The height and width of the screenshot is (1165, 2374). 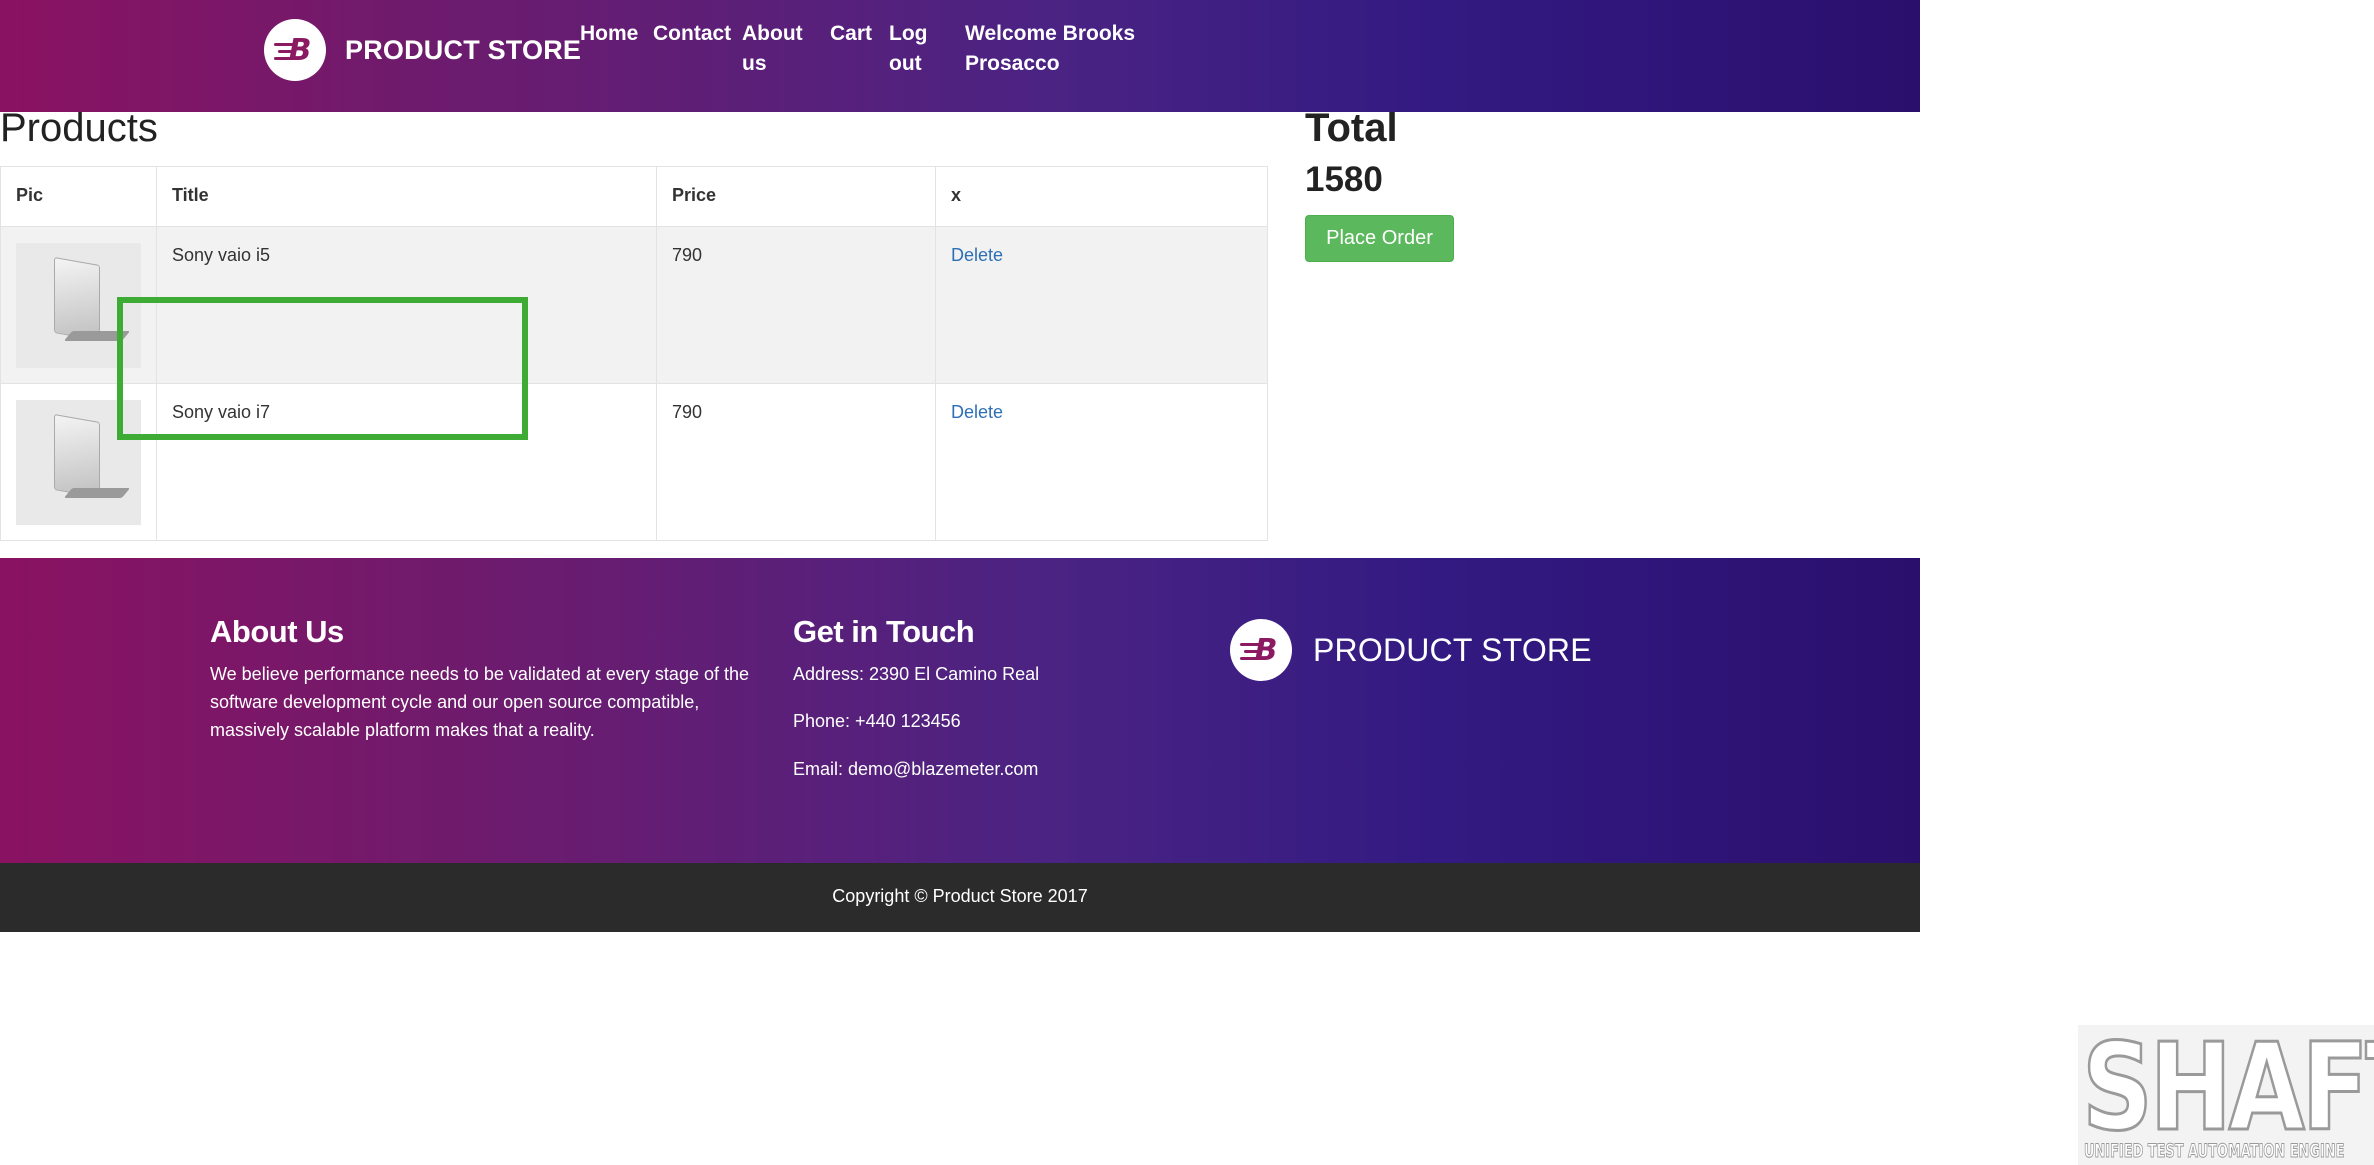 I want to click on footer-brand-name: PRODUCT STORE, so click(x=1452, y=649).